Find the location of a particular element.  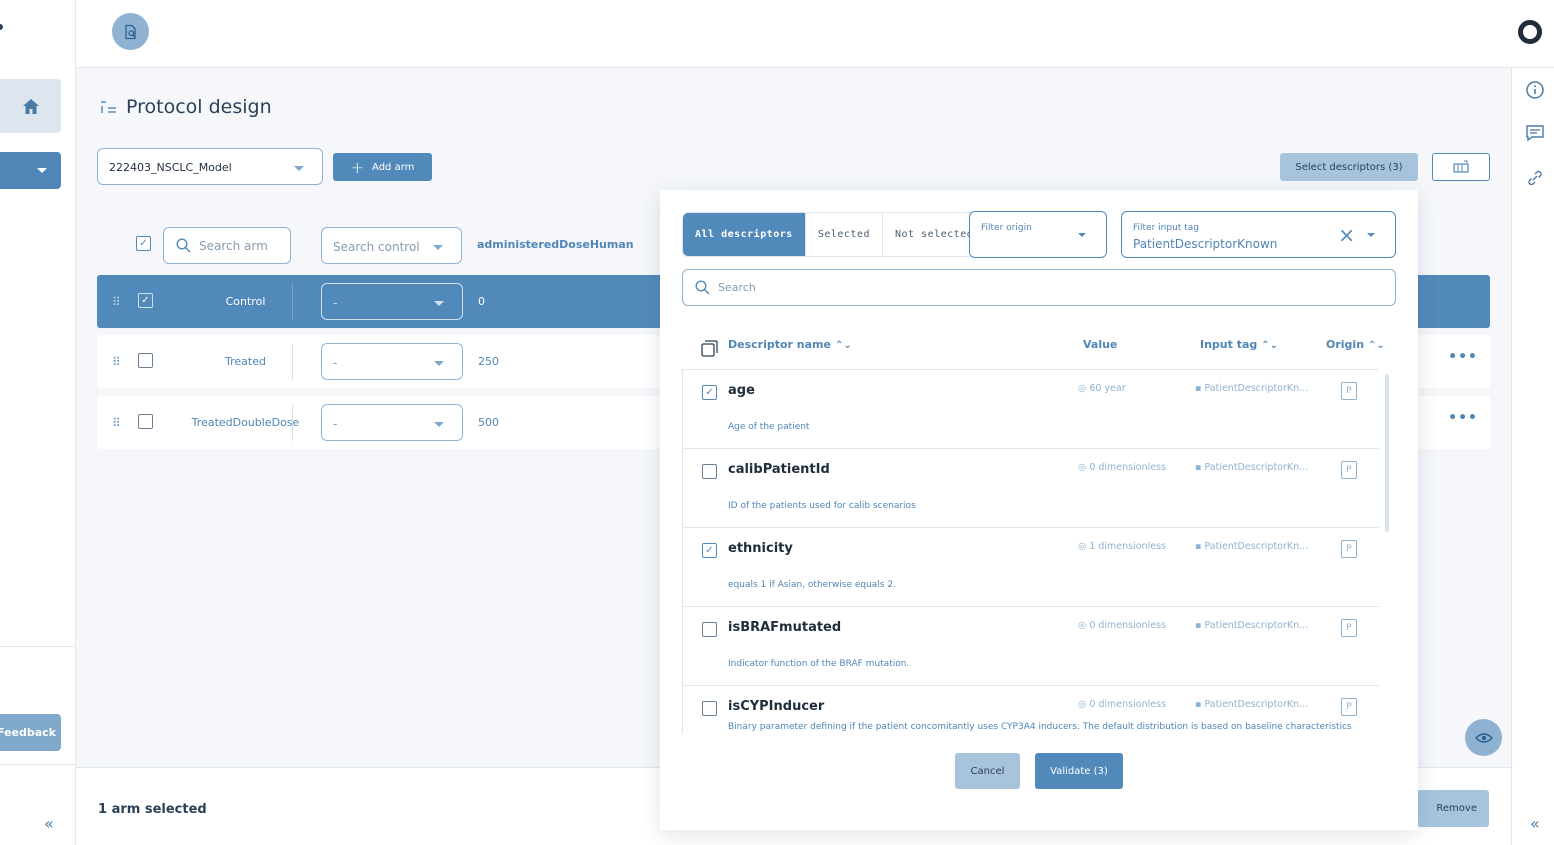

search-control-select: Search control is located at coordinates (391, 245).